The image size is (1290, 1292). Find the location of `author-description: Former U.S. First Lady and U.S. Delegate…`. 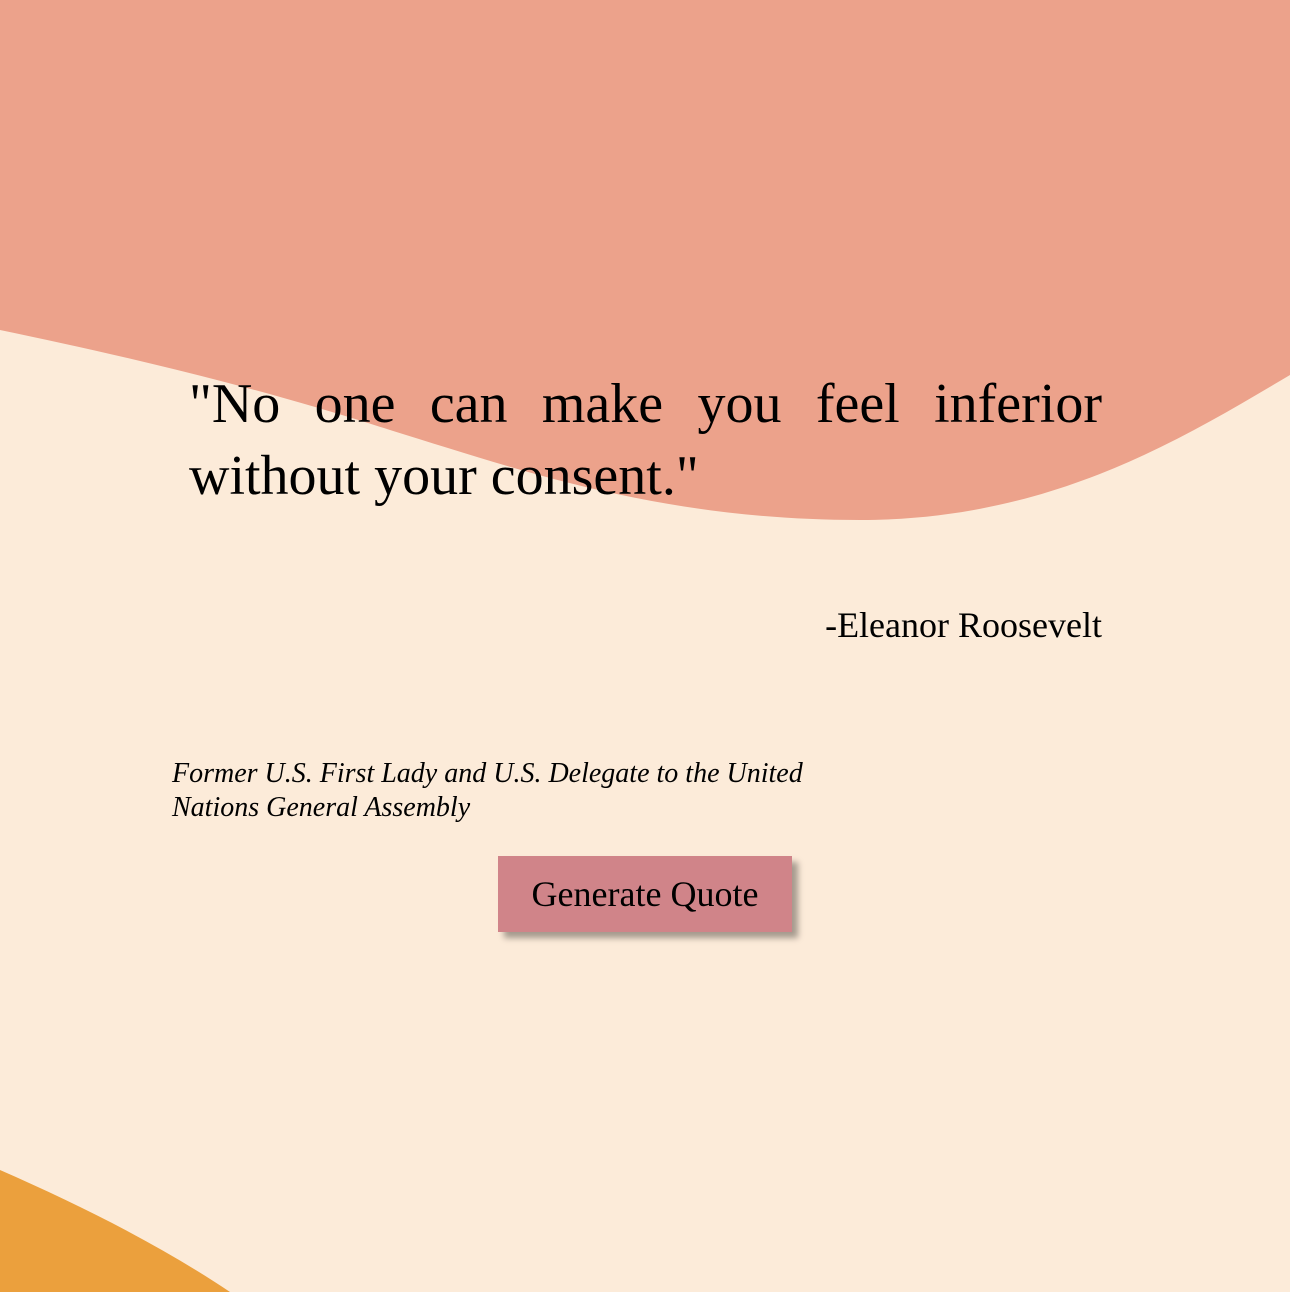

author-description: Former U.S. First Lady and U.S. Delegate… is located at coordinates (487, 790).